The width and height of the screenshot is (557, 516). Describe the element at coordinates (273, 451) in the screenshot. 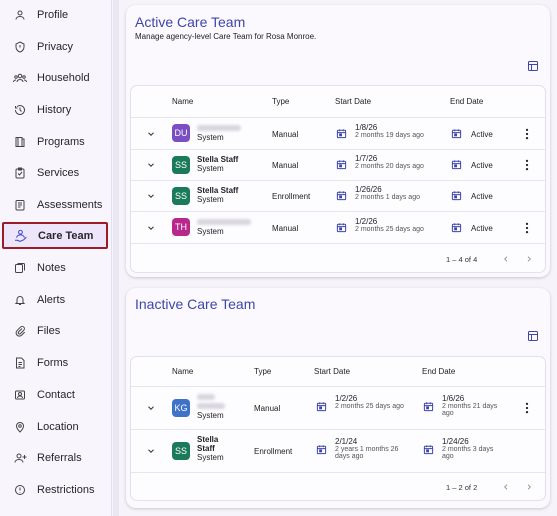

I see `type-cell: Enrollment` at that location.